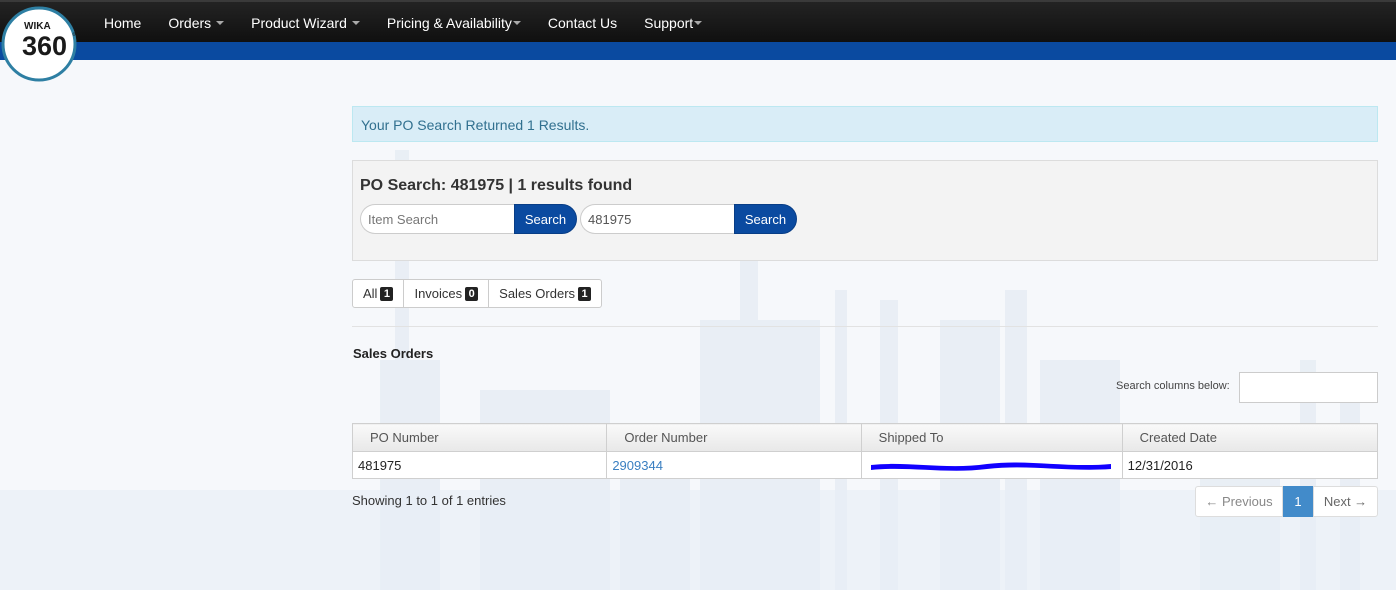 The height and width of the screenshot is (590, 1396). I want to click on search-result-alert: Your PO Search Returned 1 Results., so click(865, 124).